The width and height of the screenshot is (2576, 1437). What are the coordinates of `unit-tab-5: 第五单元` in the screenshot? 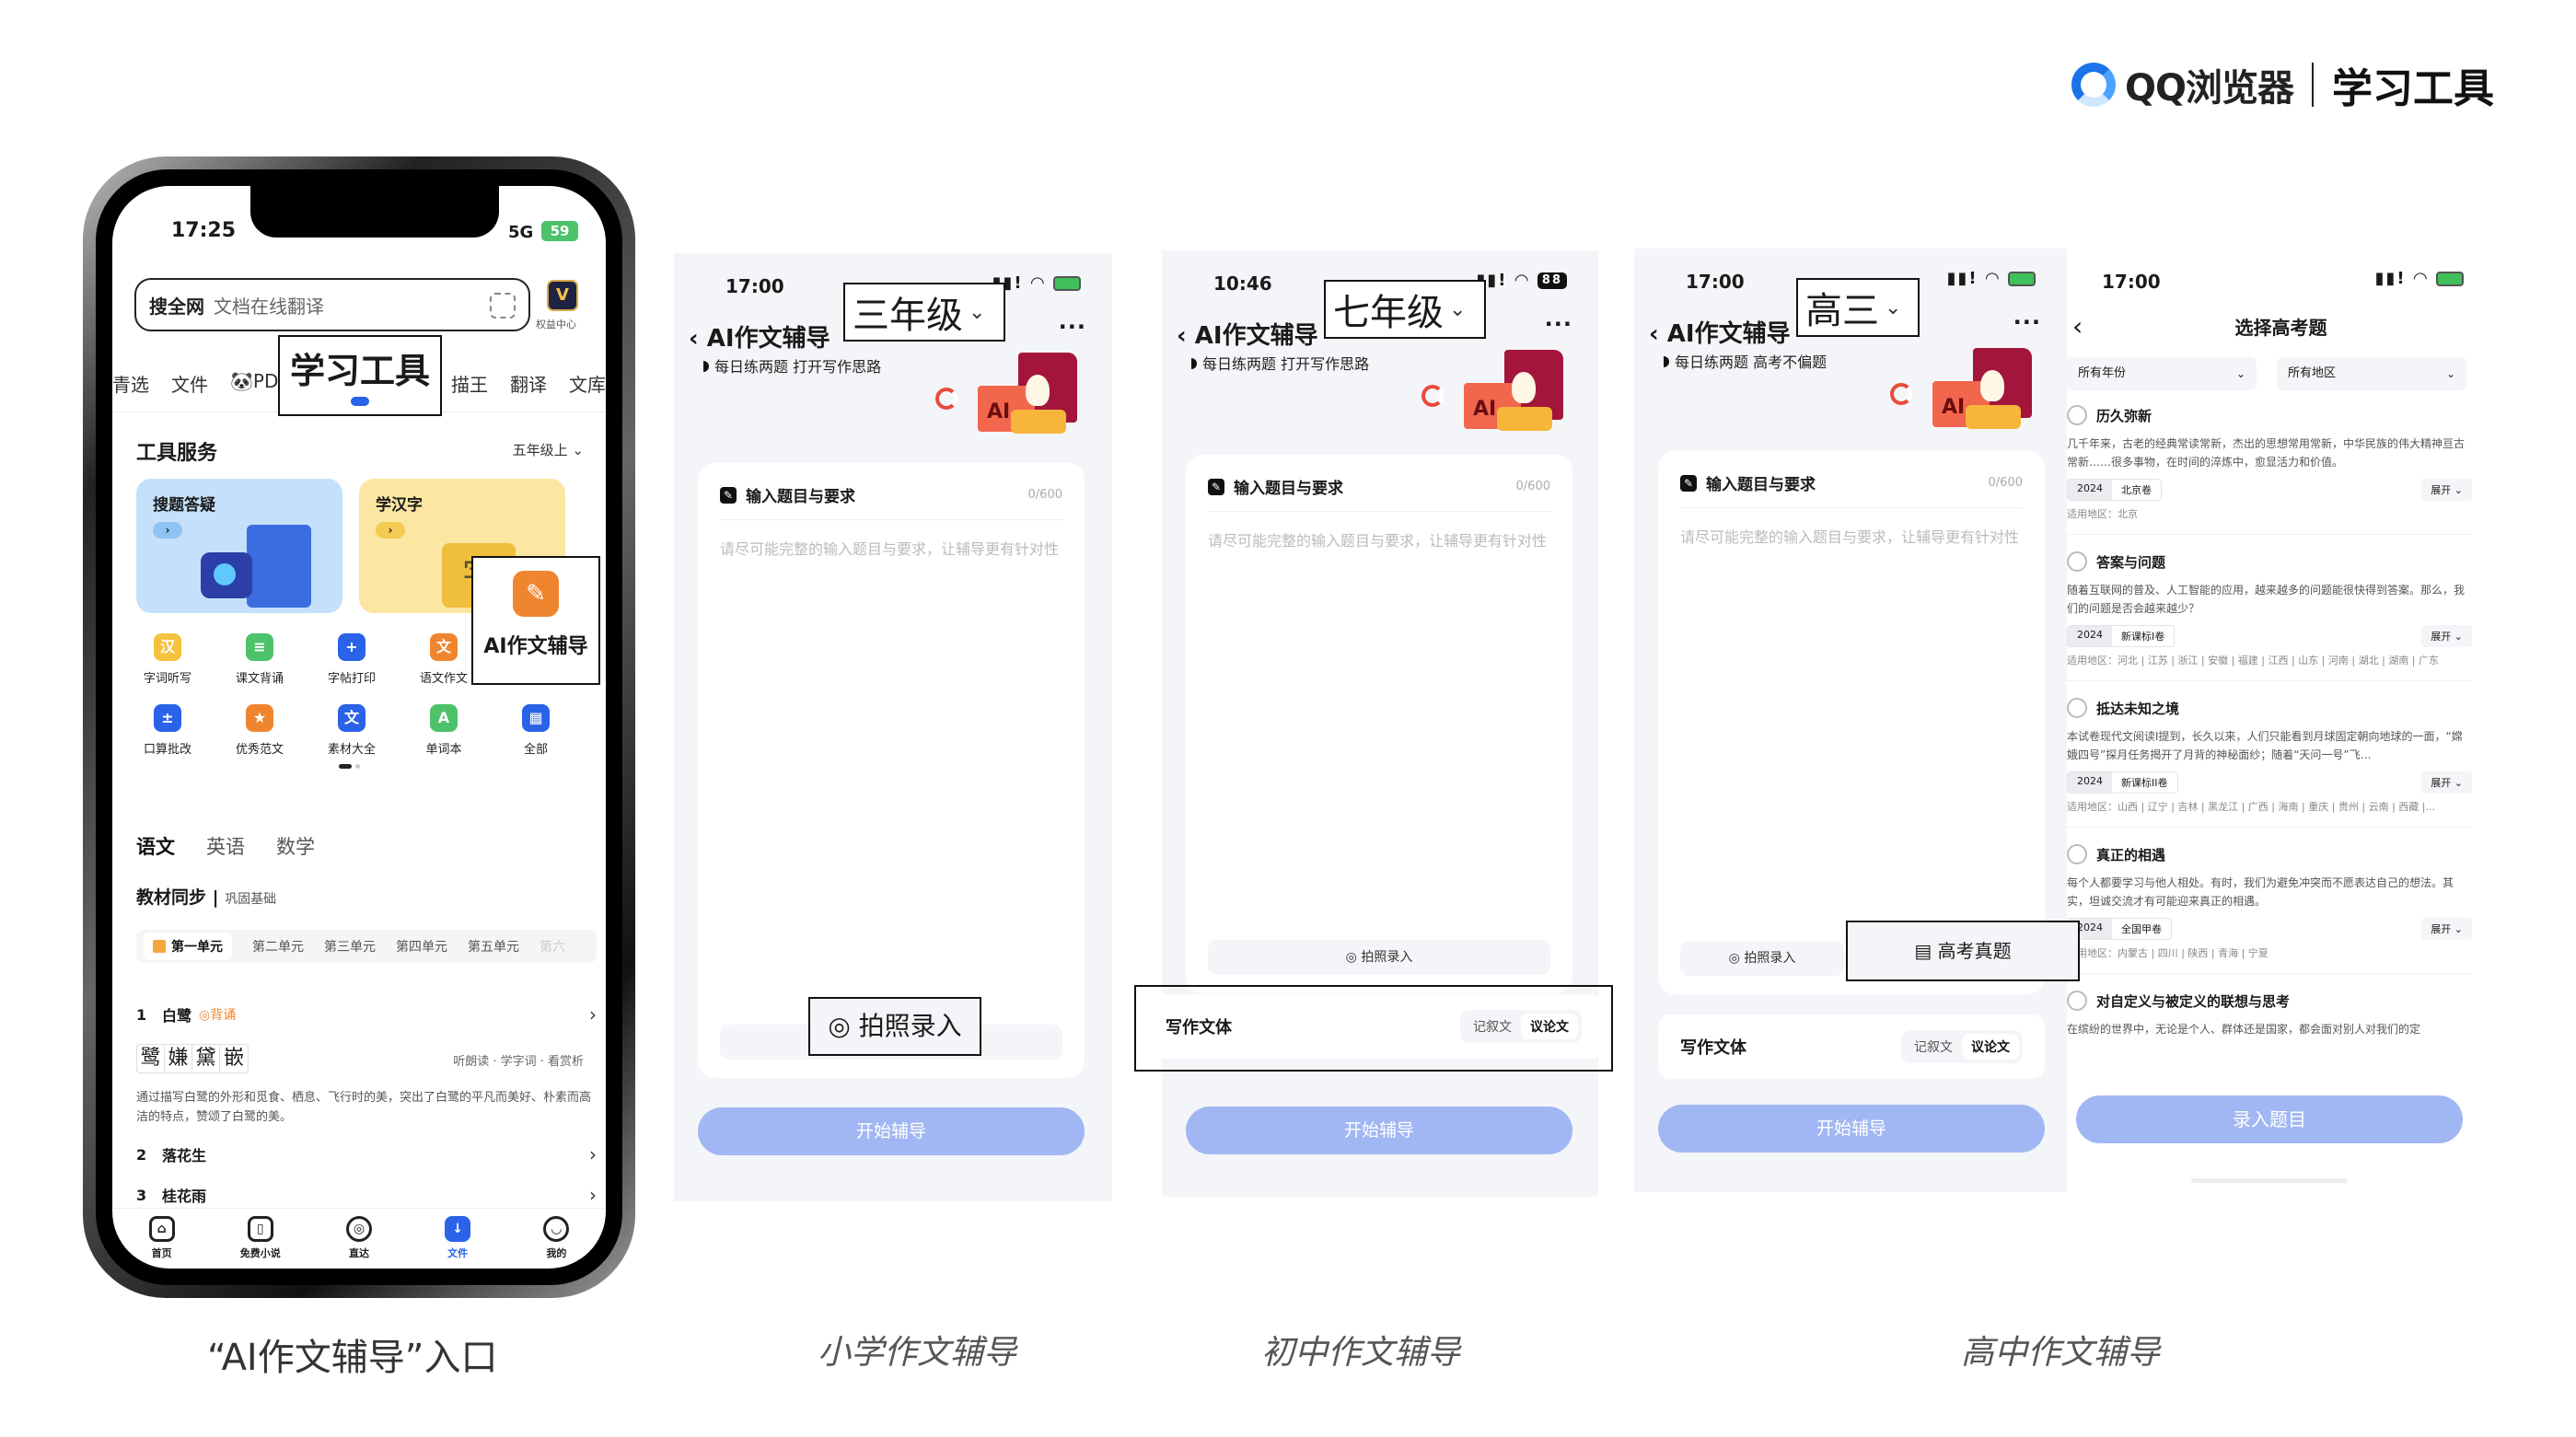 It's located at (493, 946).